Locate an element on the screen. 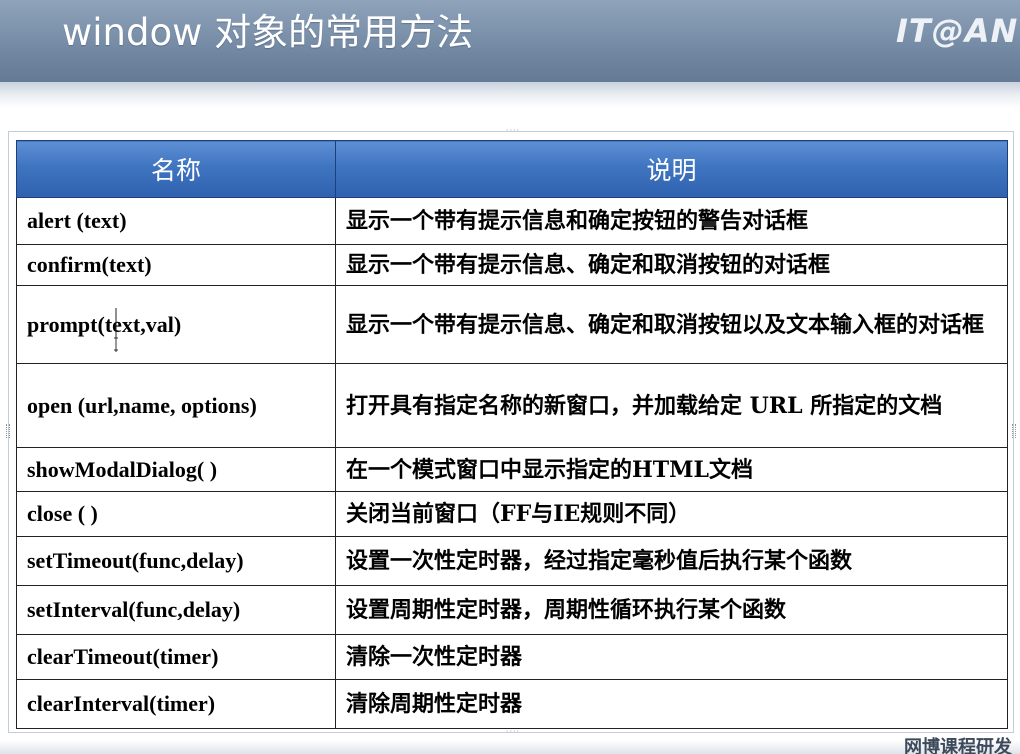 The height and width of the screenshot is (754, 1020). method-description: 显示一个带有提示信息、确定和取消按钮以及文本输入框的对话框 is located at coordinates (671, 324).